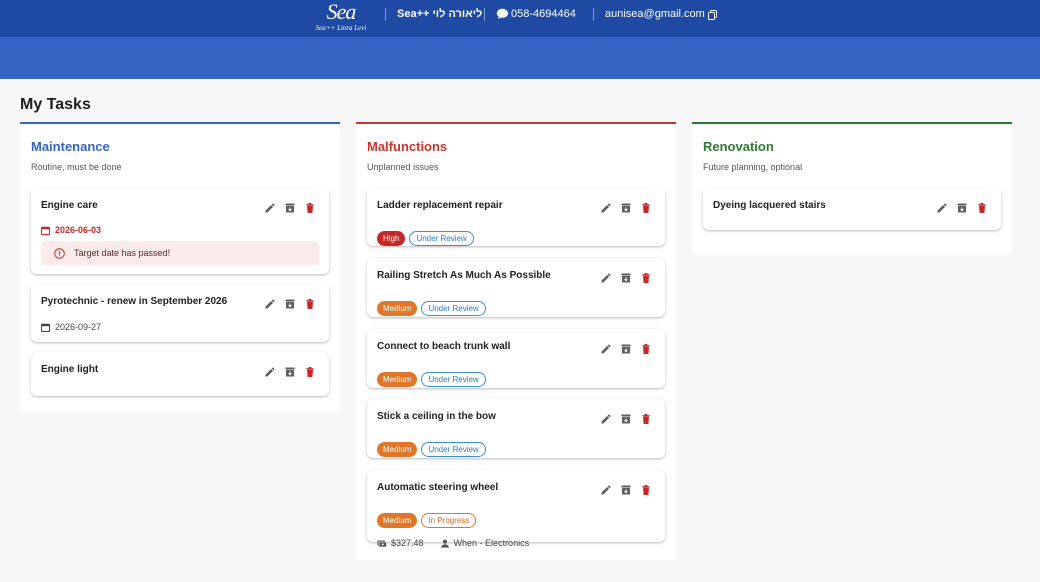  Describe the element at coordinates (78, 230) in the screenshot. I see `date-value: 2026-06-03` at that location.